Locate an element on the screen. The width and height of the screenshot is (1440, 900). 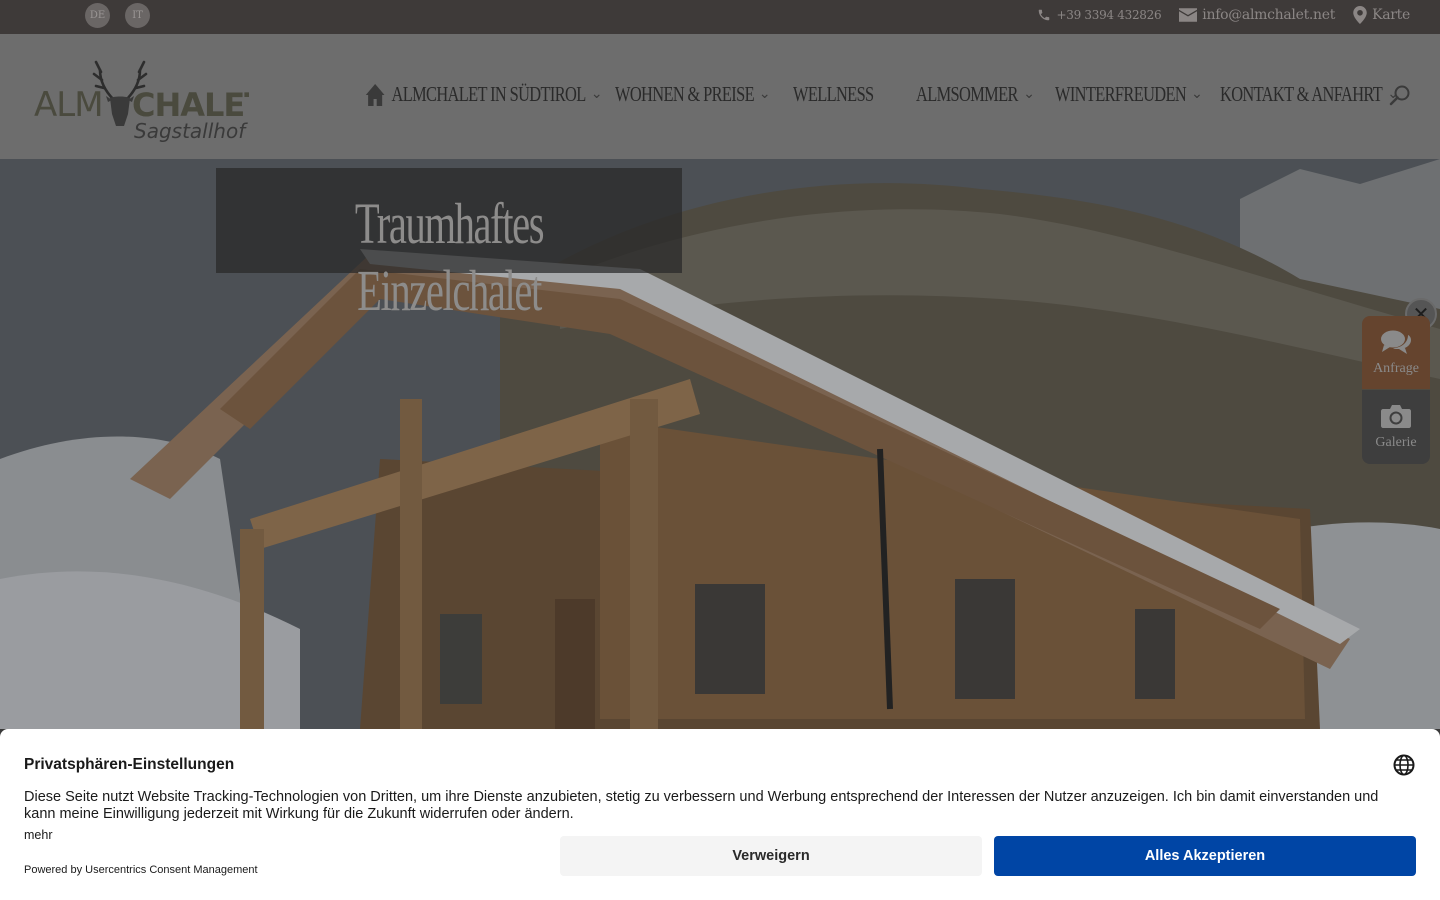
search-icon is located at coordinates (1400, 96).